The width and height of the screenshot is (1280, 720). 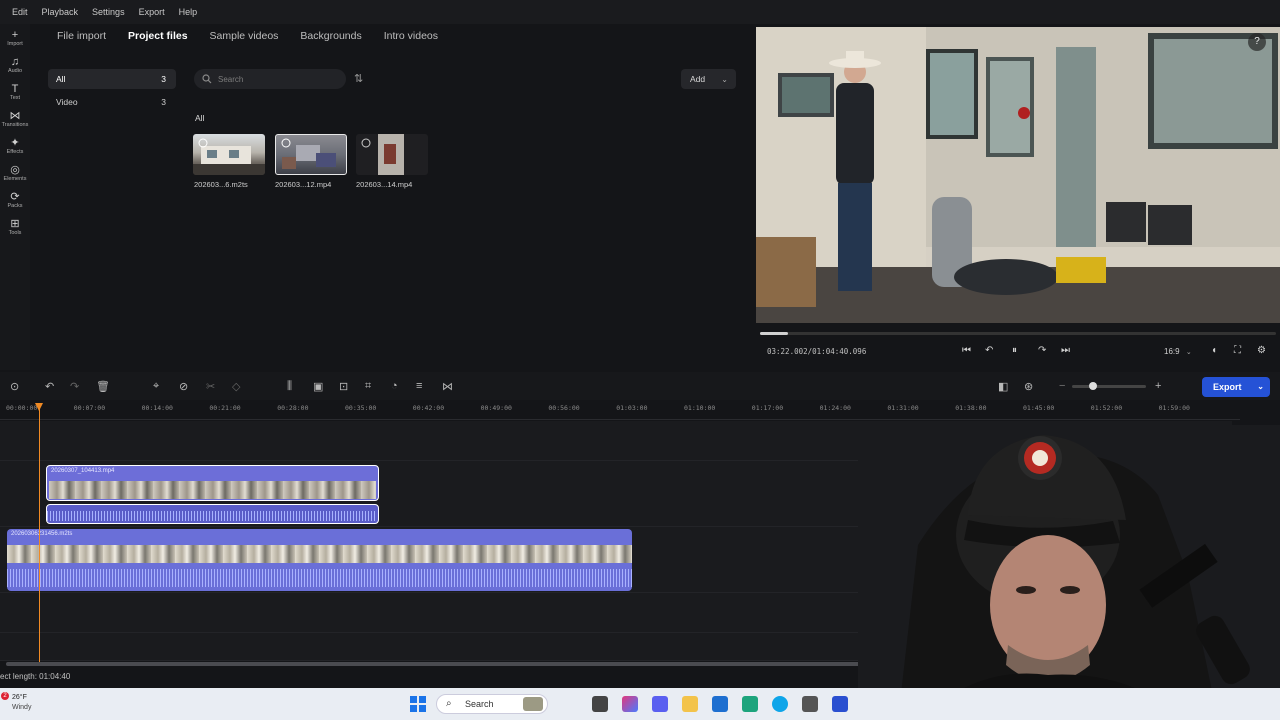 I want to click on video-editor-app-icon, so click(x=840, y=704).